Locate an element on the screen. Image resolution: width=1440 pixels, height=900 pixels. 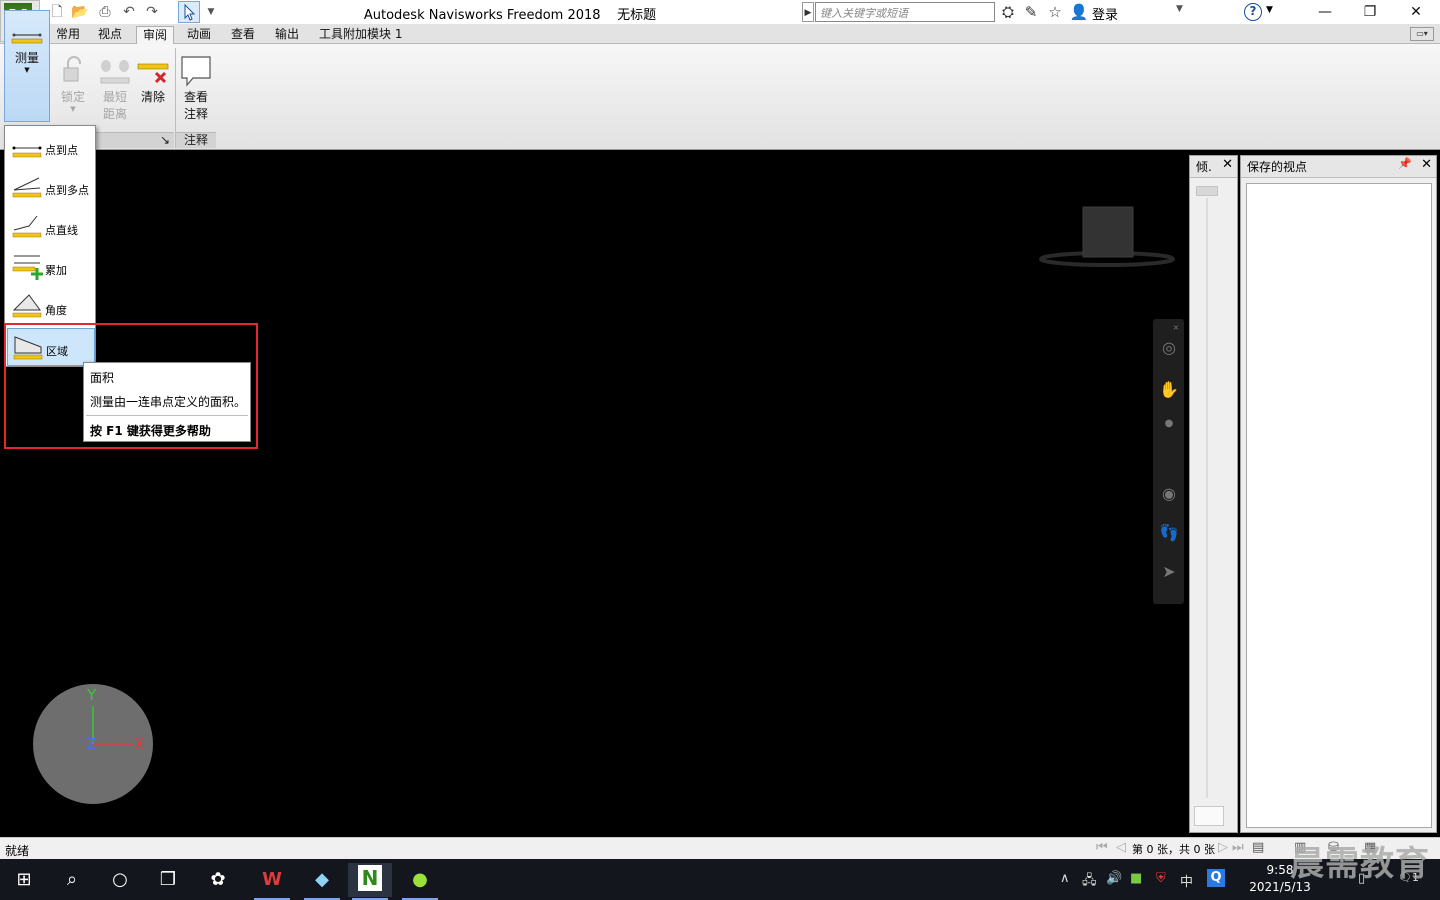
tab-view: 查看 is located at coordinates (243, 35).